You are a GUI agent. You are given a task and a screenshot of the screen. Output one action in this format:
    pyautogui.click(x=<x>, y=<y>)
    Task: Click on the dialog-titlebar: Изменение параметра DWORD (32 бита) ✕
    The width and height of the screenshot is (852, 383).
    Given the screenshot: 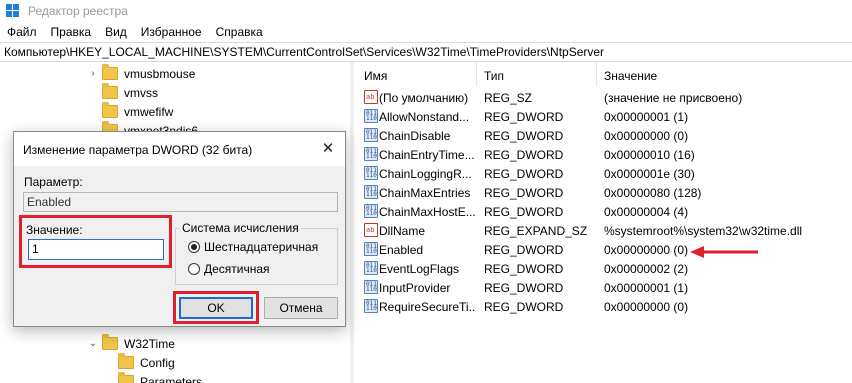 What is the action you would take?
    pyautogui.click(x=179, y=149)
    